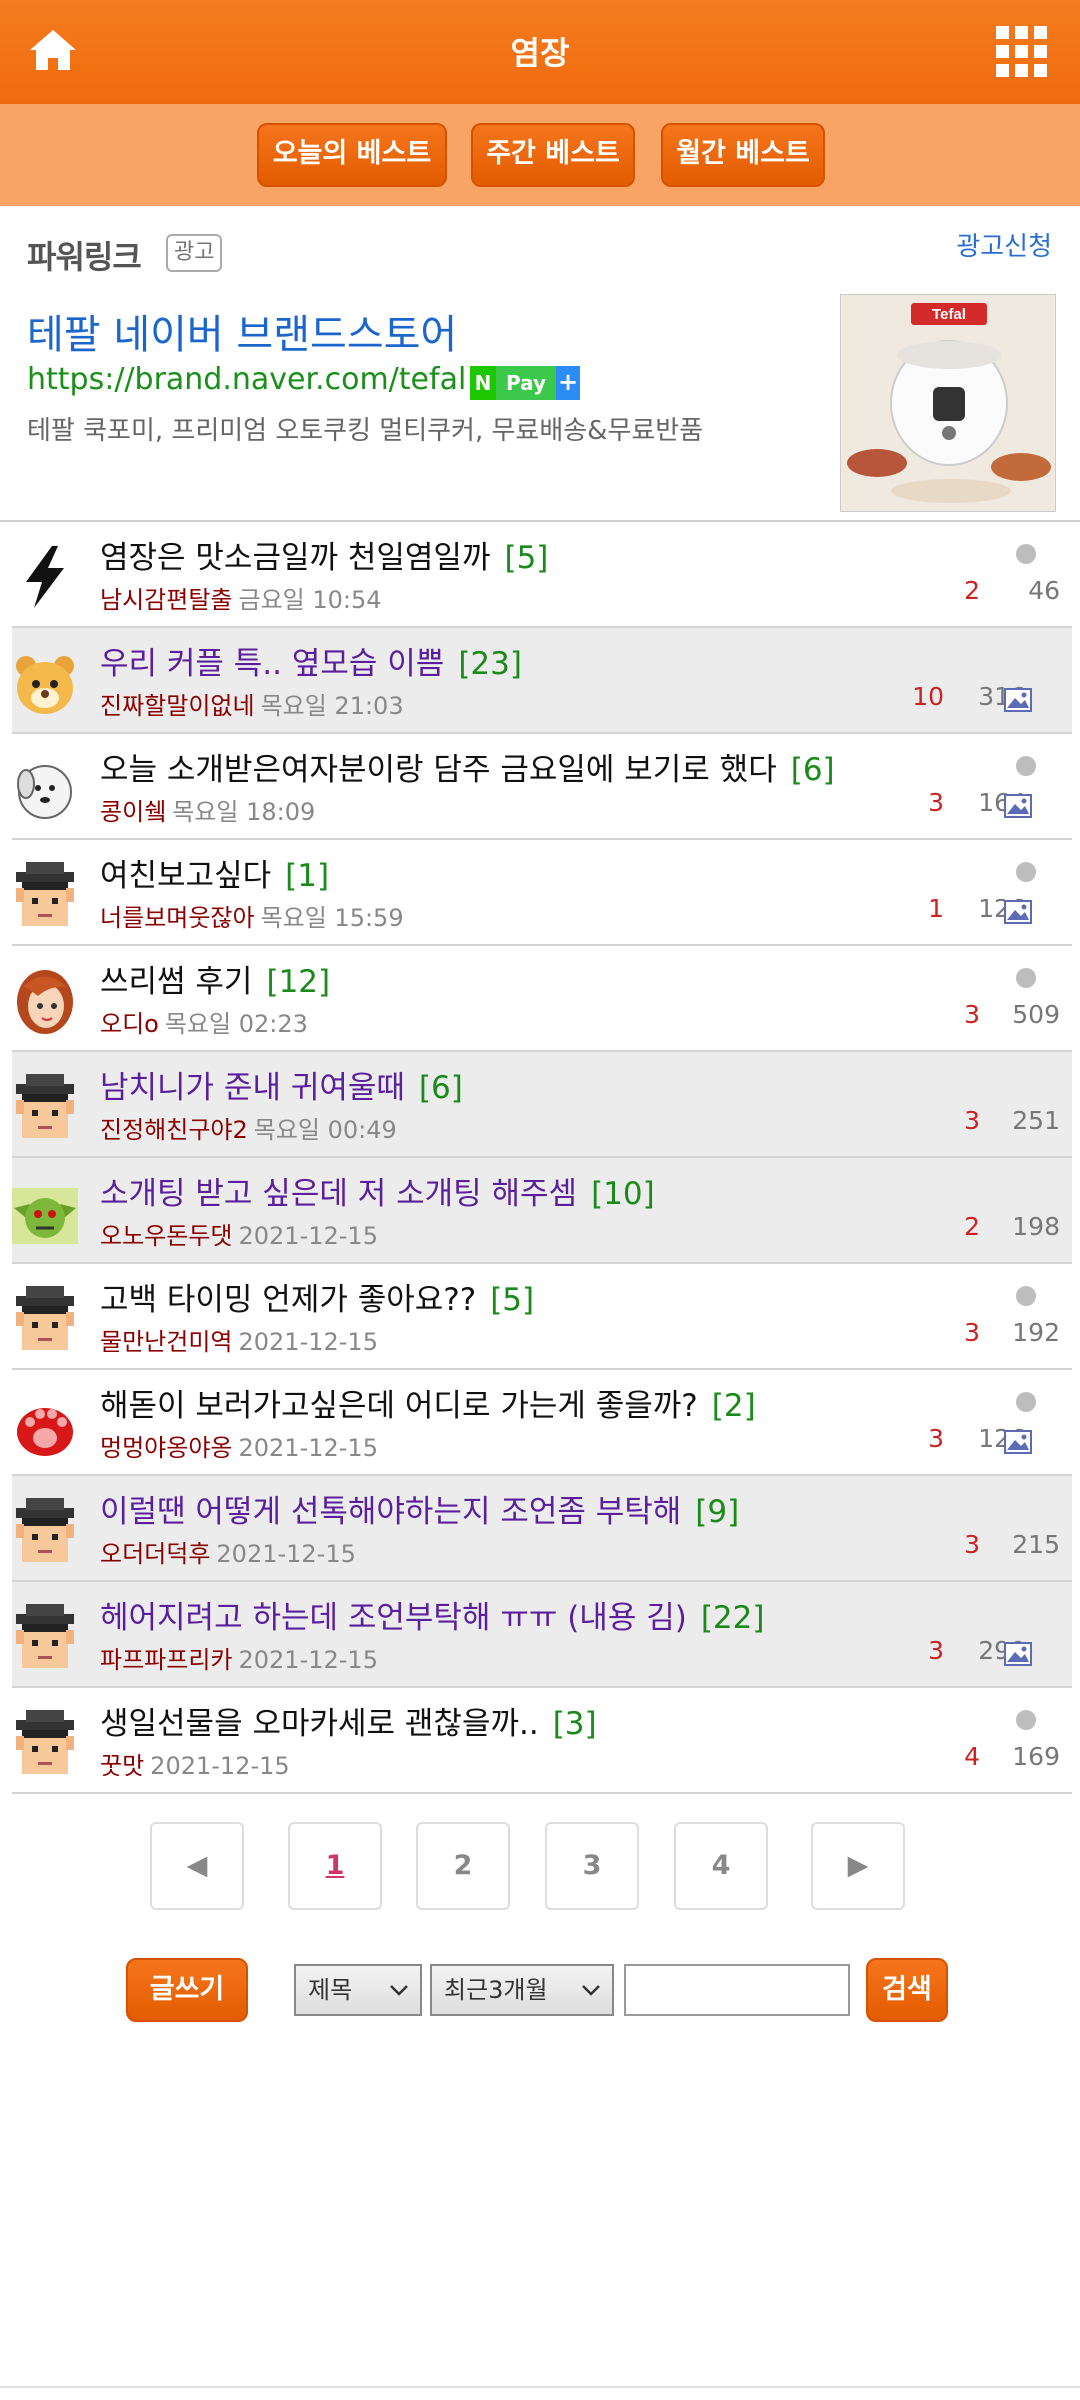  Describe the element at coordinates (1036, 1756) in the screenshot. I see `view-count: 169` at that location.